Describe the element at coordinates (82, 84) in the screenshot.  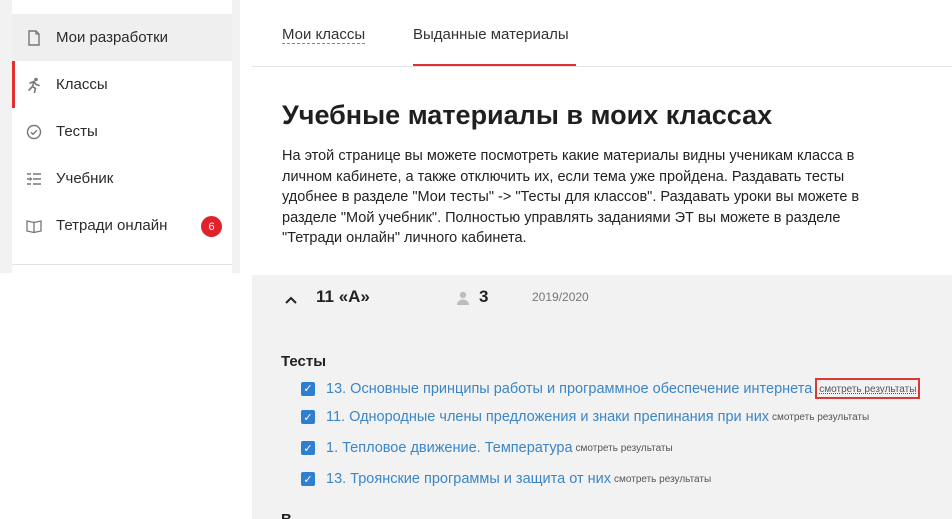
I see `sidebar-item-label: Классы` at that location.